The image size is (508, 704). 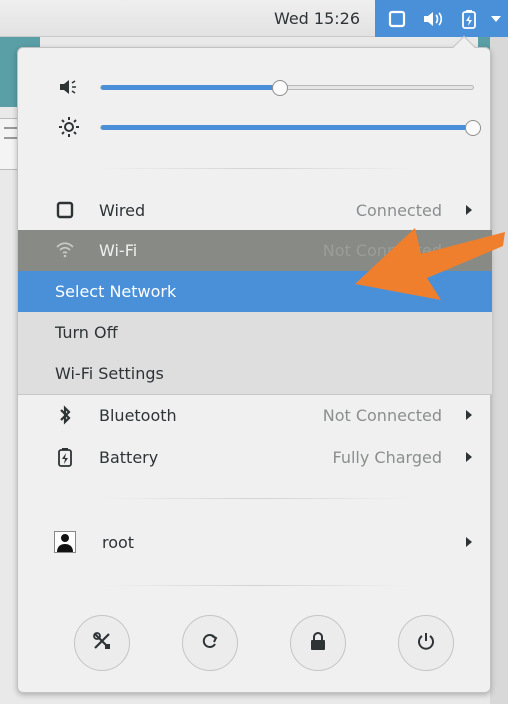 What do you see at coordinates (469, 210) in the screenshot?
I see `wired-expand-arrow` at bounding box center [469, 210].